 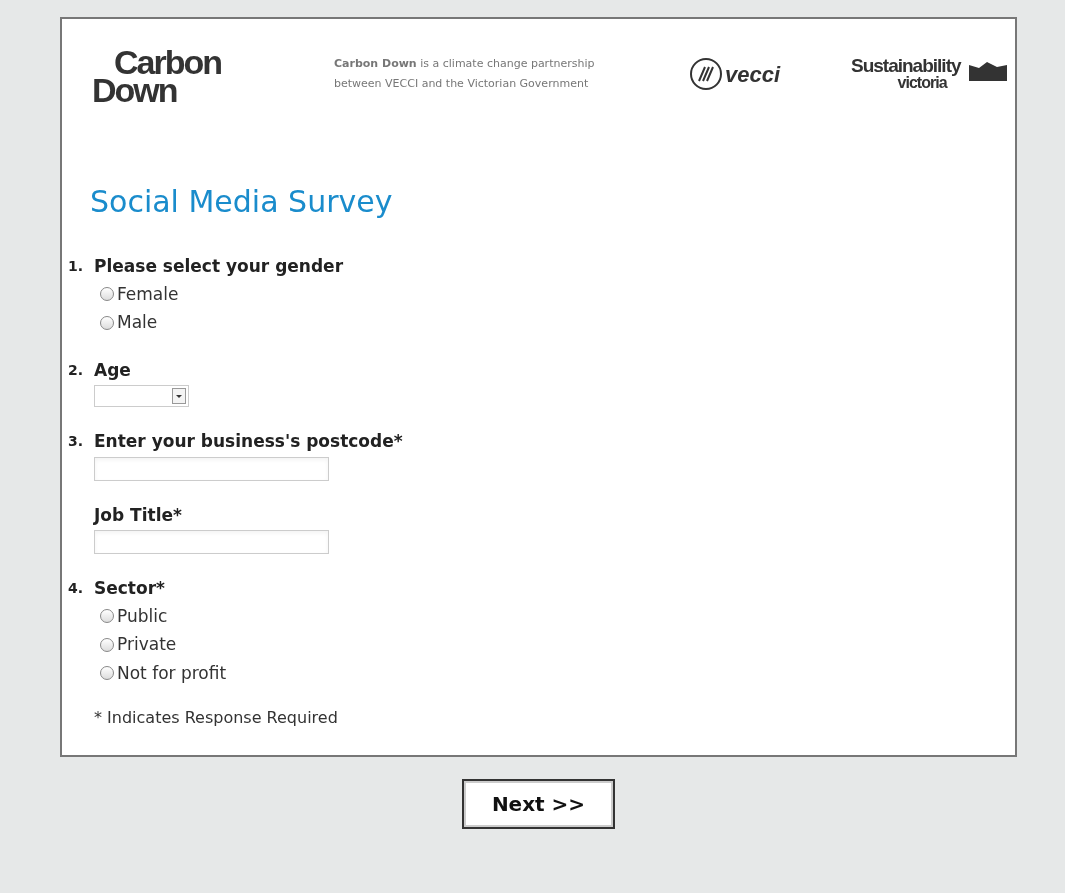 What do you see at coordinates (465, 74) in the screenshot?
I see `tagline: Carbon Down is a climate change partnership between VECCI and the Victorian Government` at bounding box center [465, 74].